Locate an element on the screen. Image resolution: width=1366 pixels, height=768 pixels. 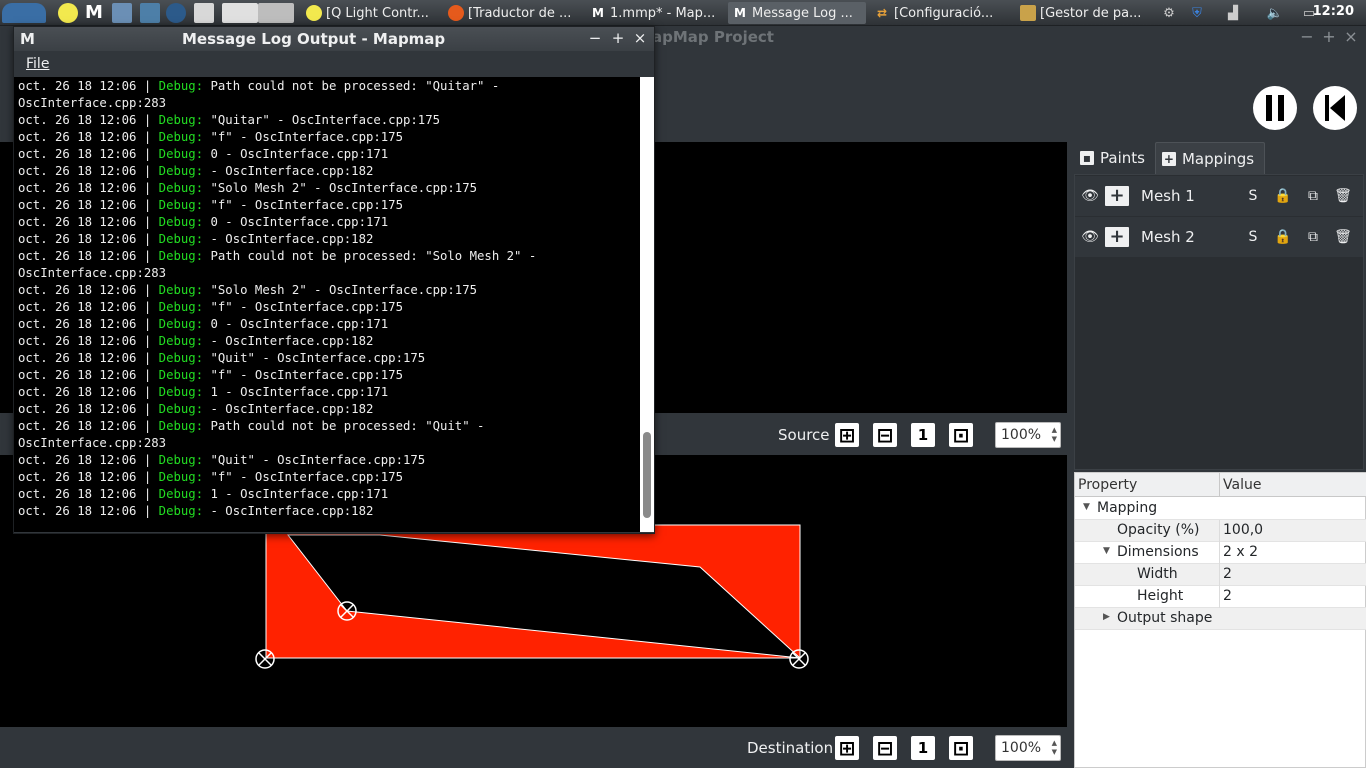
menu-file: File is located at coordinates (37, 64).